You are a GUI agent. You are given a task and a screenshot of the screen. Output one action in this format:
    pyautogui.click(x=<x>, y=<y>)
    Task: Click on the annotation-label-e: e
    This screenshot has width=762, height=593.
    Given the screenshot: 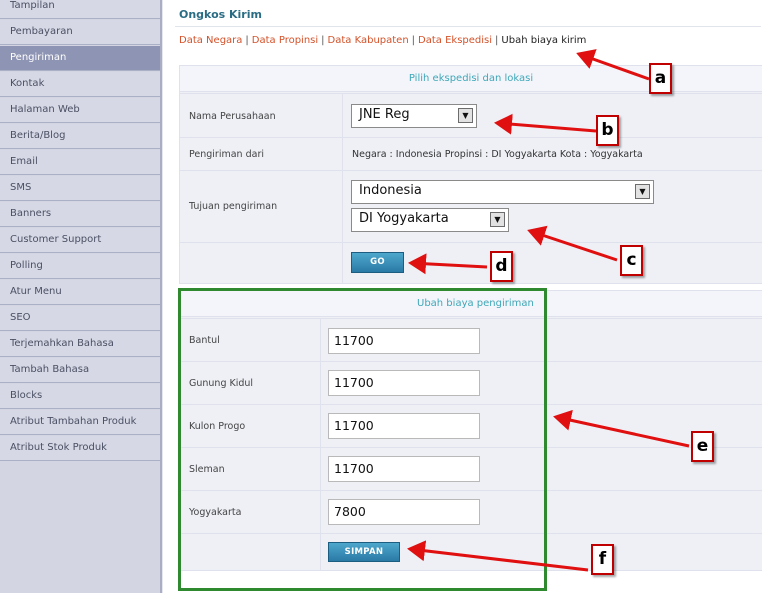 What is the action you would take?
    pyautogui.click(x=702, y=446)
    